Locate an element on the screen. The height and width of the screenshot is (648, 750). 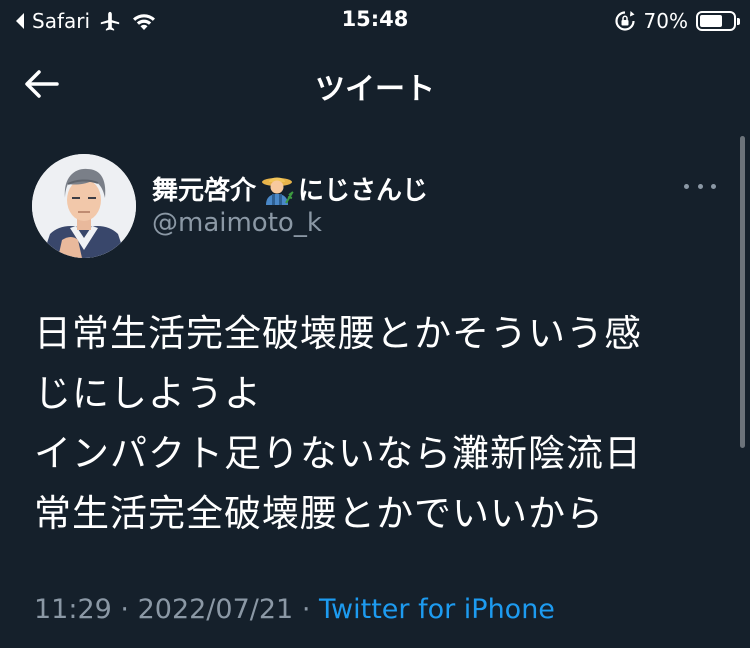
status-right: 70% is located at coordinates (677, 21).